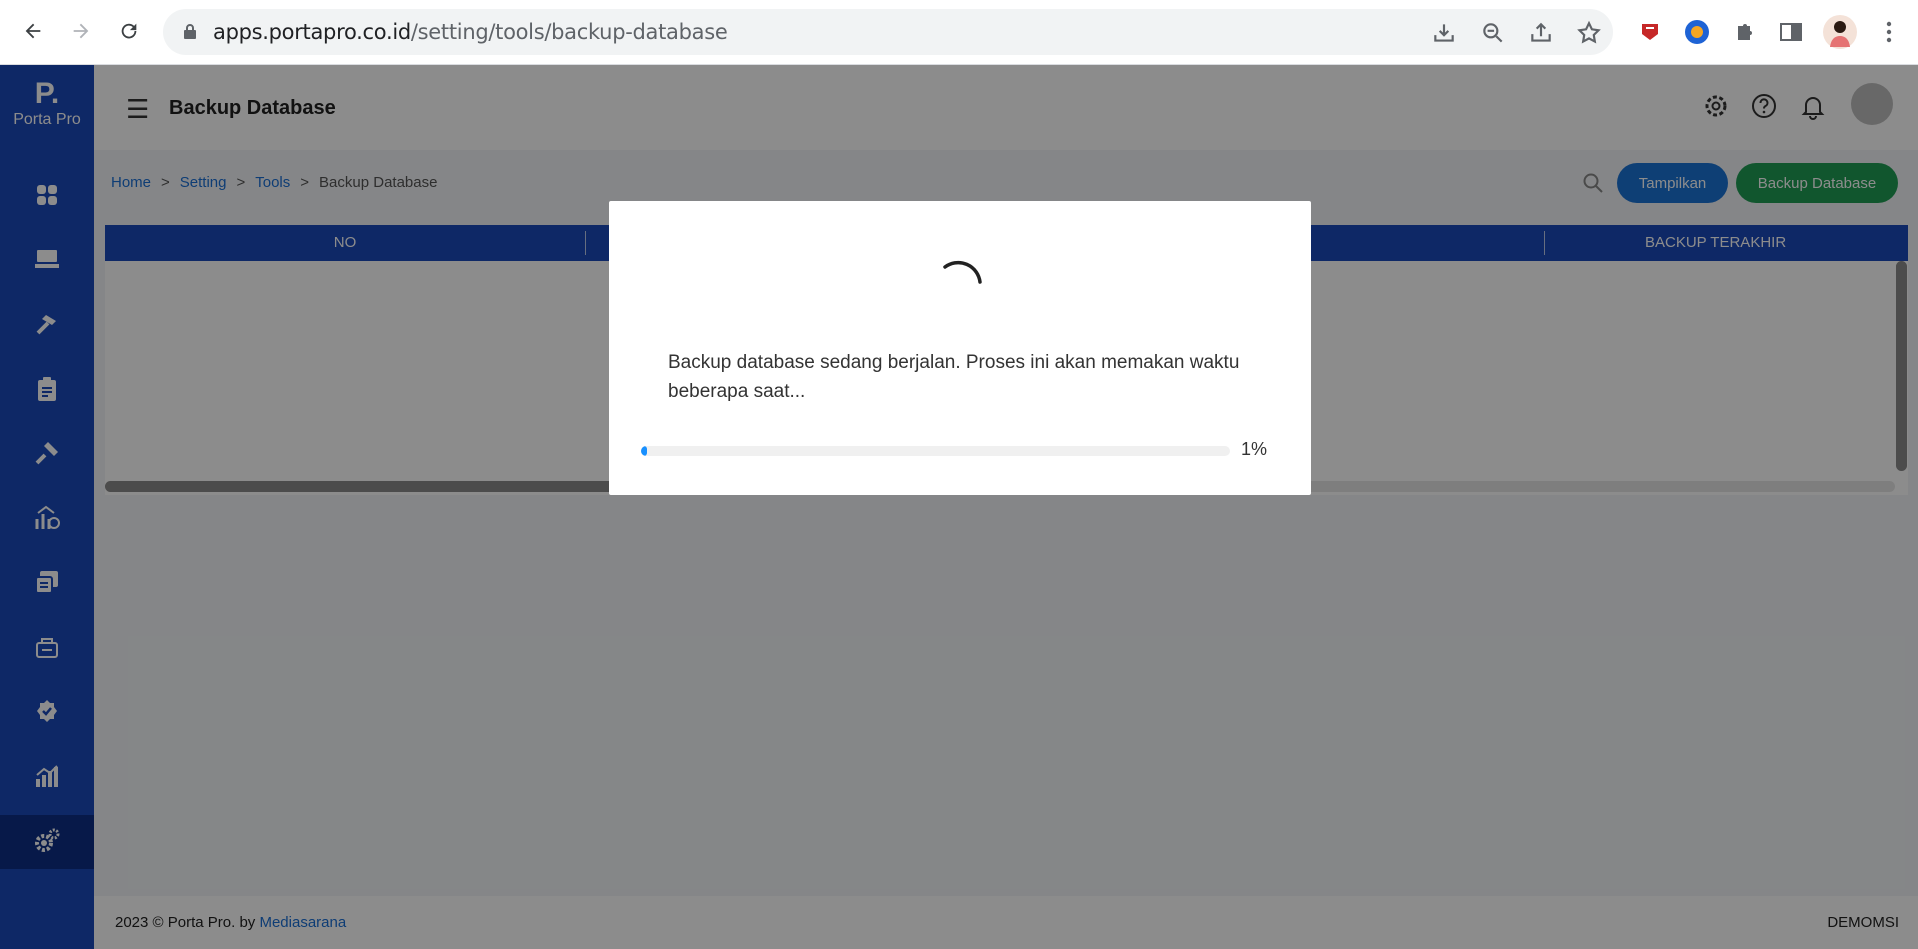 This screenshot has width=1918, height=949. I want to click on extensions-puzzle-icon, so click(1744, 32).